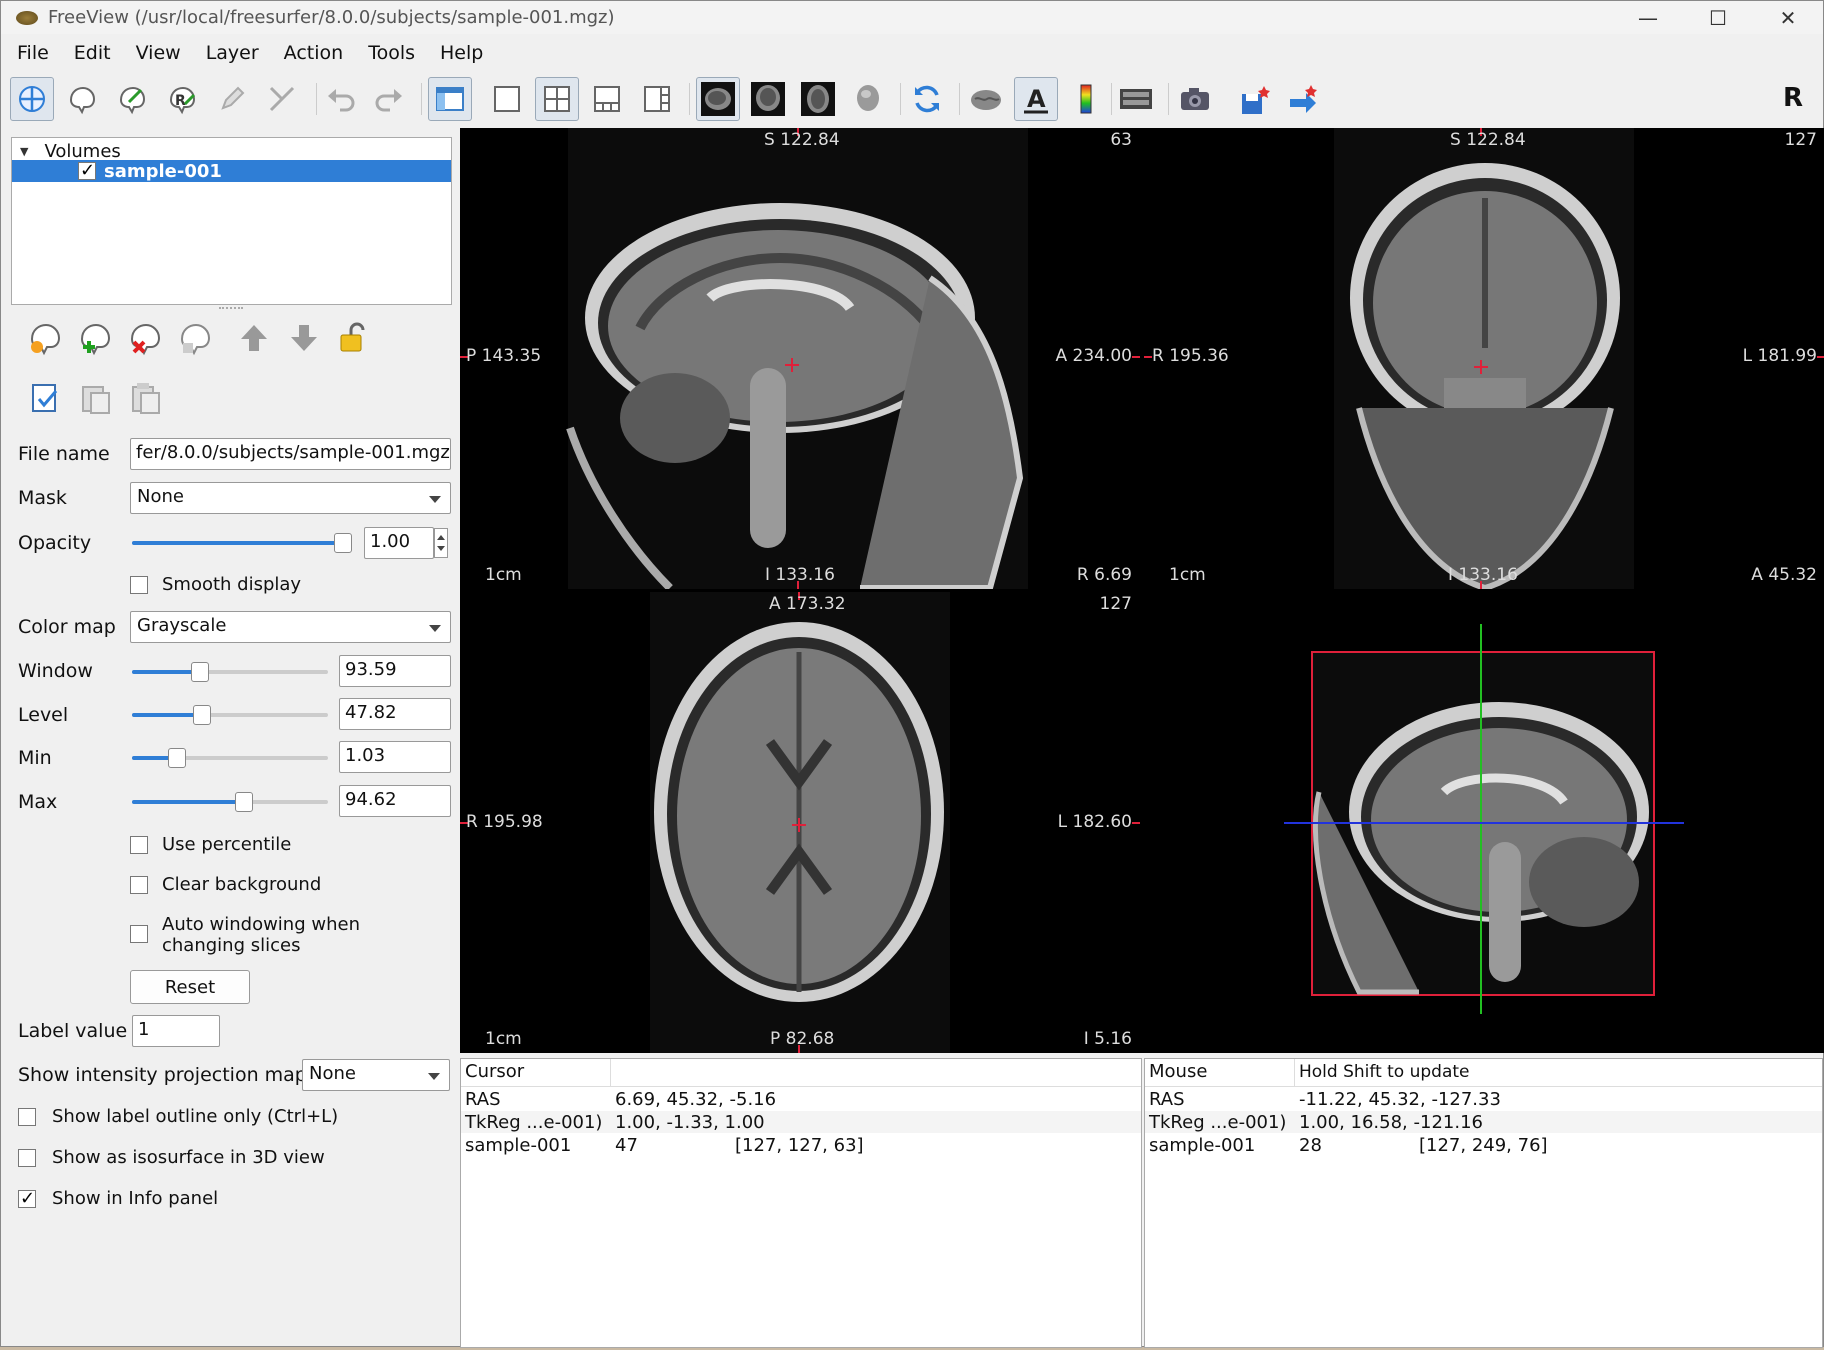 Image resolution: width=1824 pixels, height=1350 pixels. Describe the element at coordinates (1484, 822) in the screenshot. I see `3d-view` at that location.